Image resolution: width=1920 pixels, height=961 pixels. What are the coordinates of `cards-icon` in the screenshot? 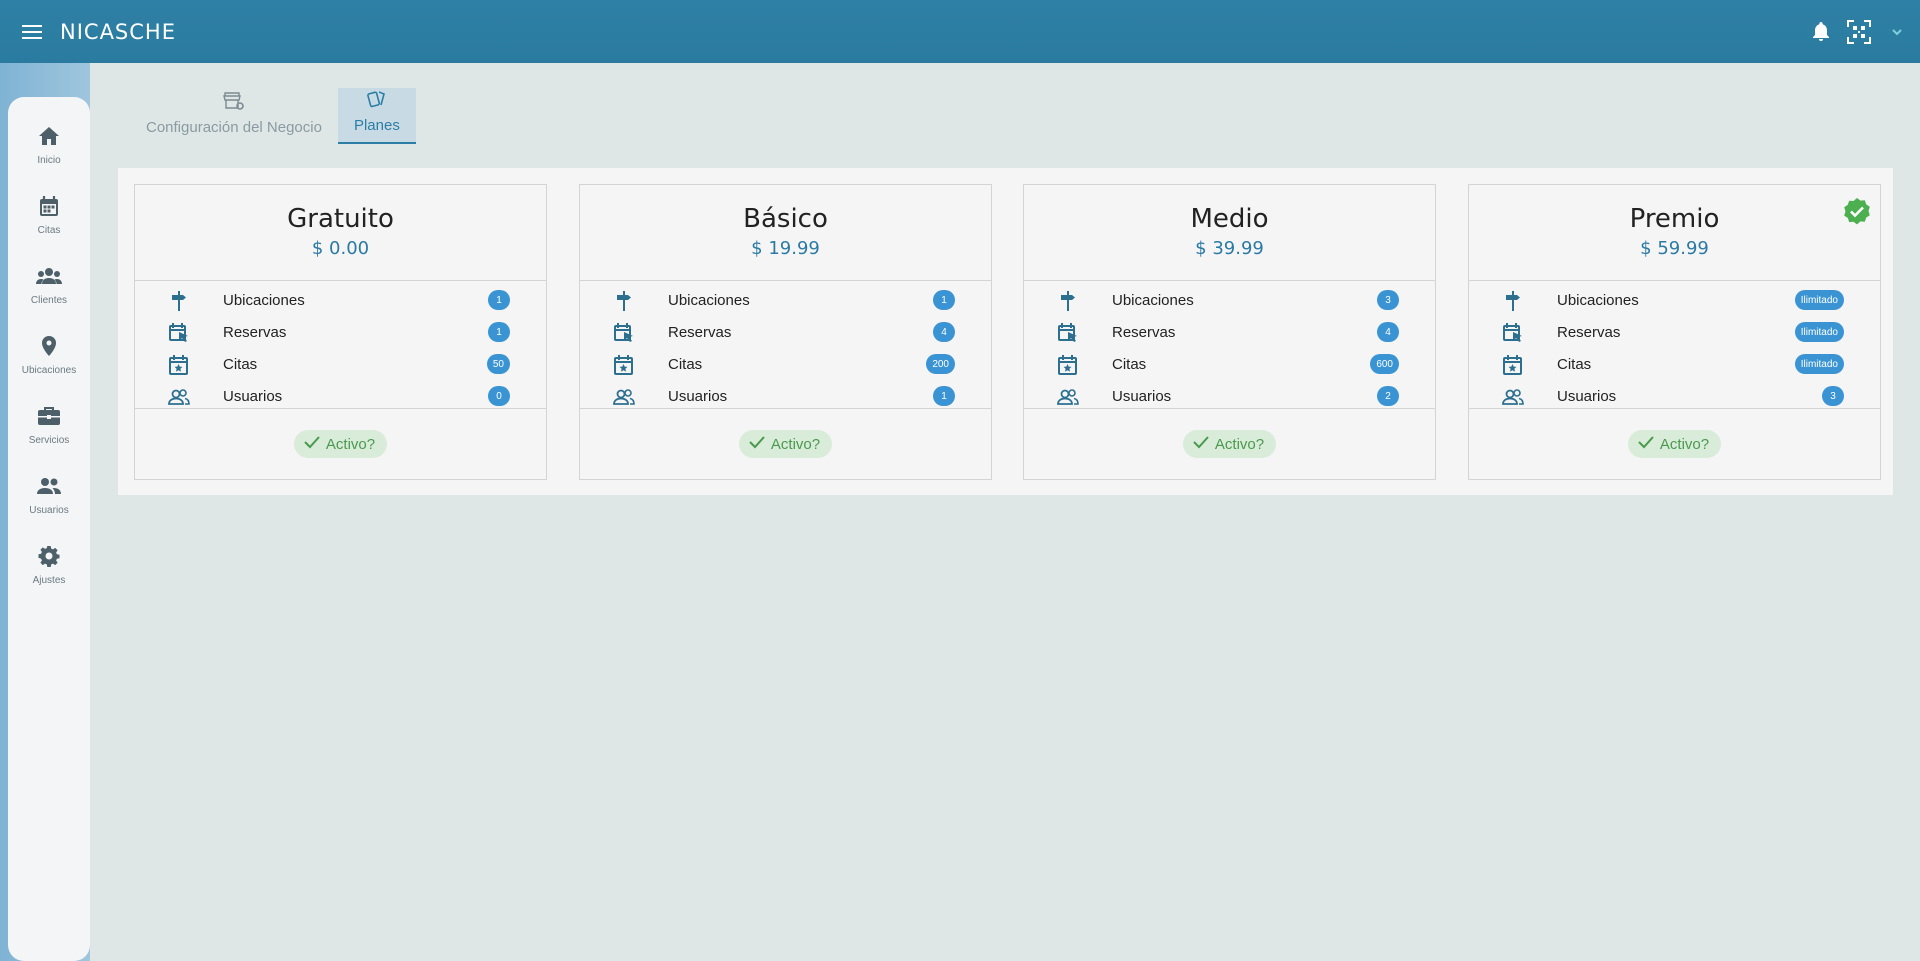 It's located at (377, 101).